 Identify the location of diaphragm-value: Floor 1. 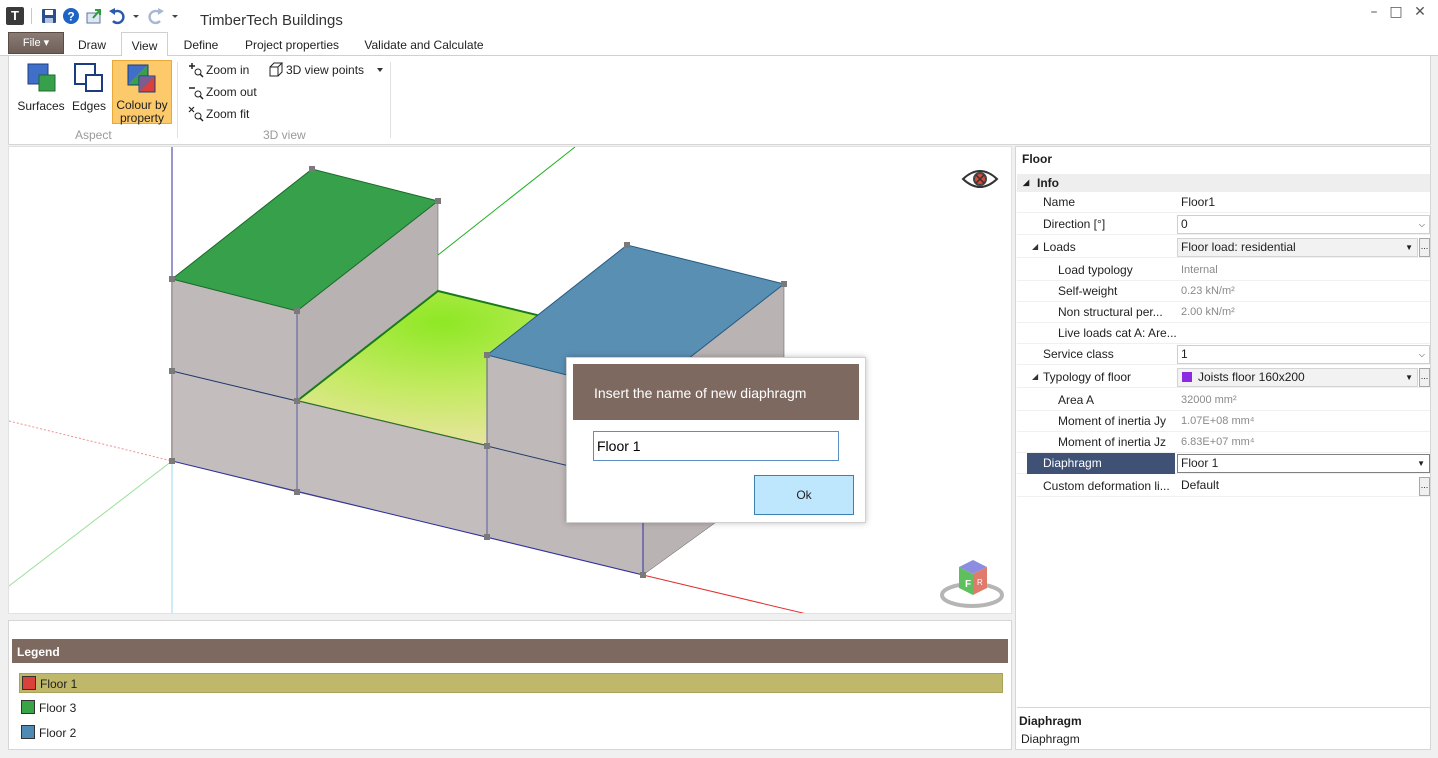
(1200, 463).